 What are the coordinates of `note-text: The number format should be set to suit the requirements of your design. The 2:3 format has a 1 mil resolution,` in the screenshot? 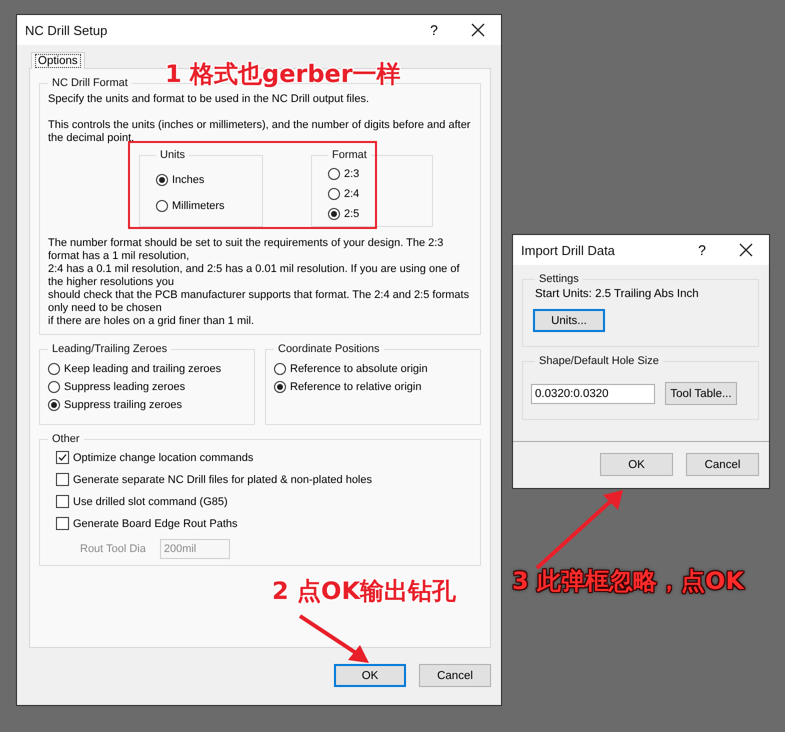 It's located at (246, 250).